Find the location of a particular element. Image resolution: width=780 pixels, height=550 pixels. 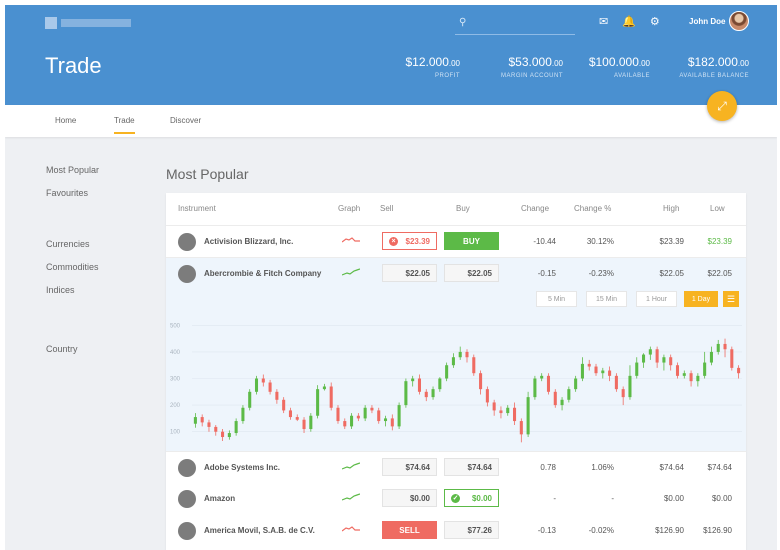

timeframe-1hour: 1 Hour is located at coordinates (656, 299).